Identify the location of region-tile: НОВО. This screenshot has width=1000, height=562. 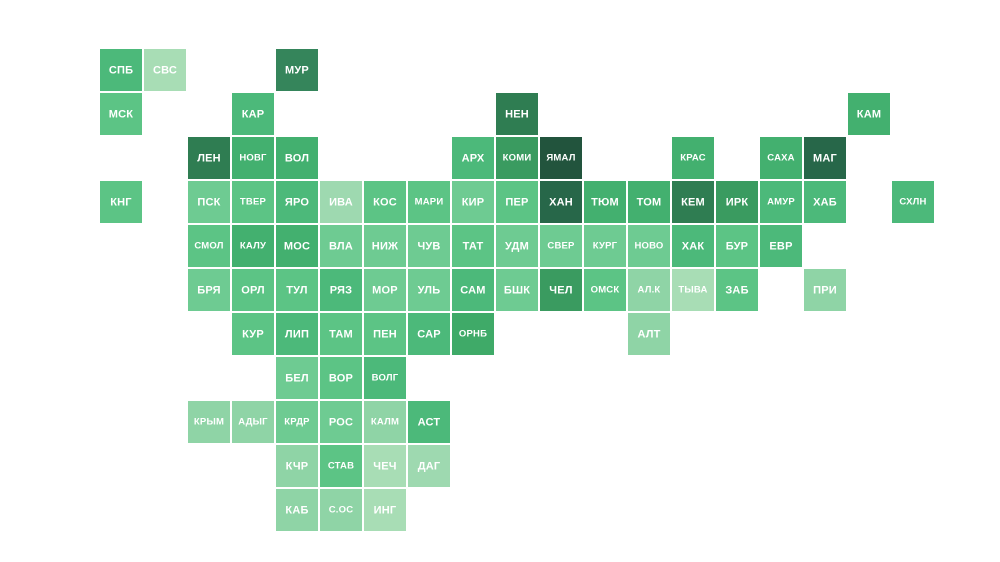
(649, 246).